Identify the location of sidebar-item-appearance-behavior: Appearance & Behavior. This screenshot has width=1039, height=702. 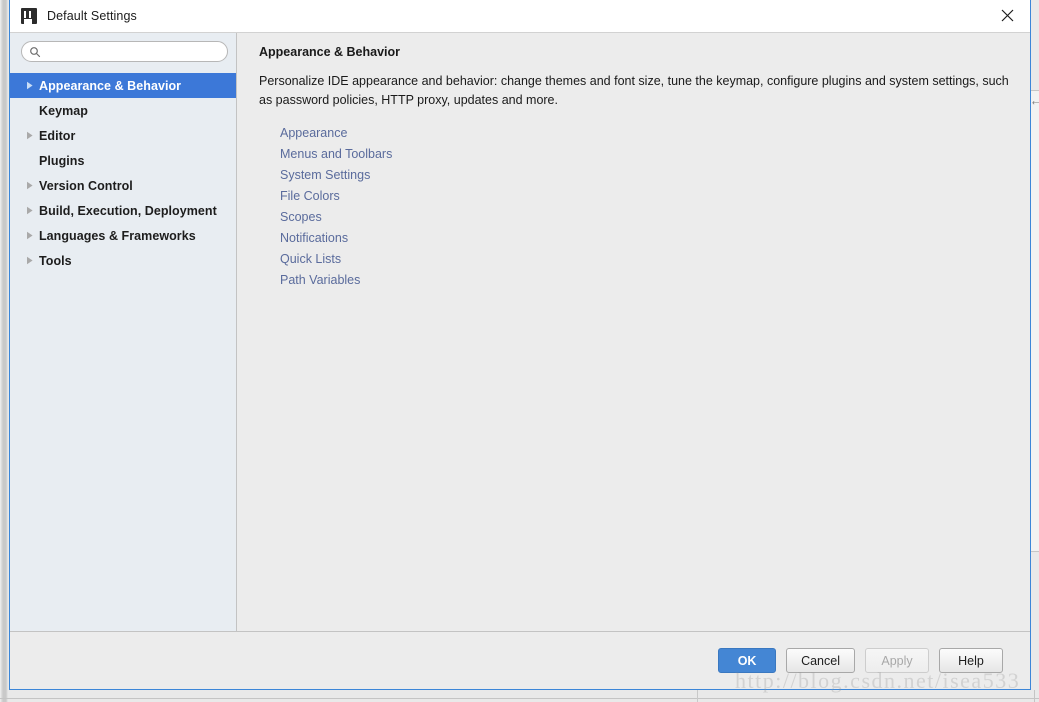
(123, 85).